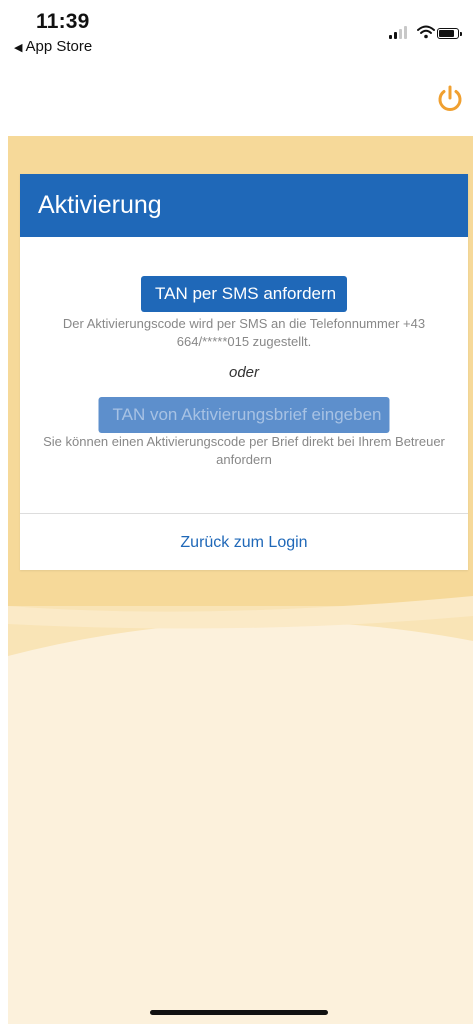  What do you see at coordinates (18, 48) in the screenshot?
I see `back-arrow-icon: ◀` at bounding box center [18, 48].